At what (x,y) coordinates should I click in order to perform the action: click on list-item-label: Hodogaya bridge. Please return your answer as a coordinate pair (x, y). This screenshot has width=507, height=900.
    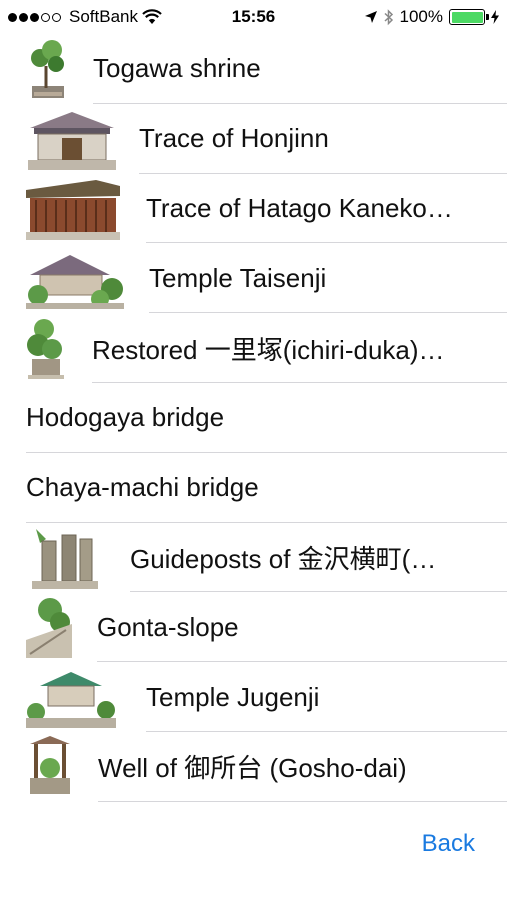
    Looking at the image, I should click on (125, 417).